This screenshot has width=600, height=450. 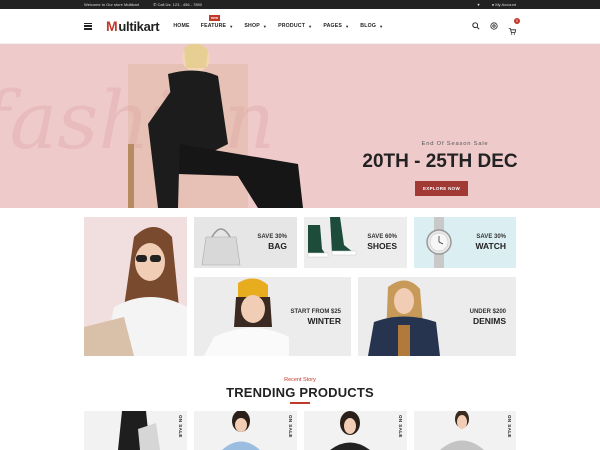 What do you see at coordinates (112, 4) in the screenshot?
I see `welcome-text: Welcome to Our store Multikart` at bounding box center [112, 4].